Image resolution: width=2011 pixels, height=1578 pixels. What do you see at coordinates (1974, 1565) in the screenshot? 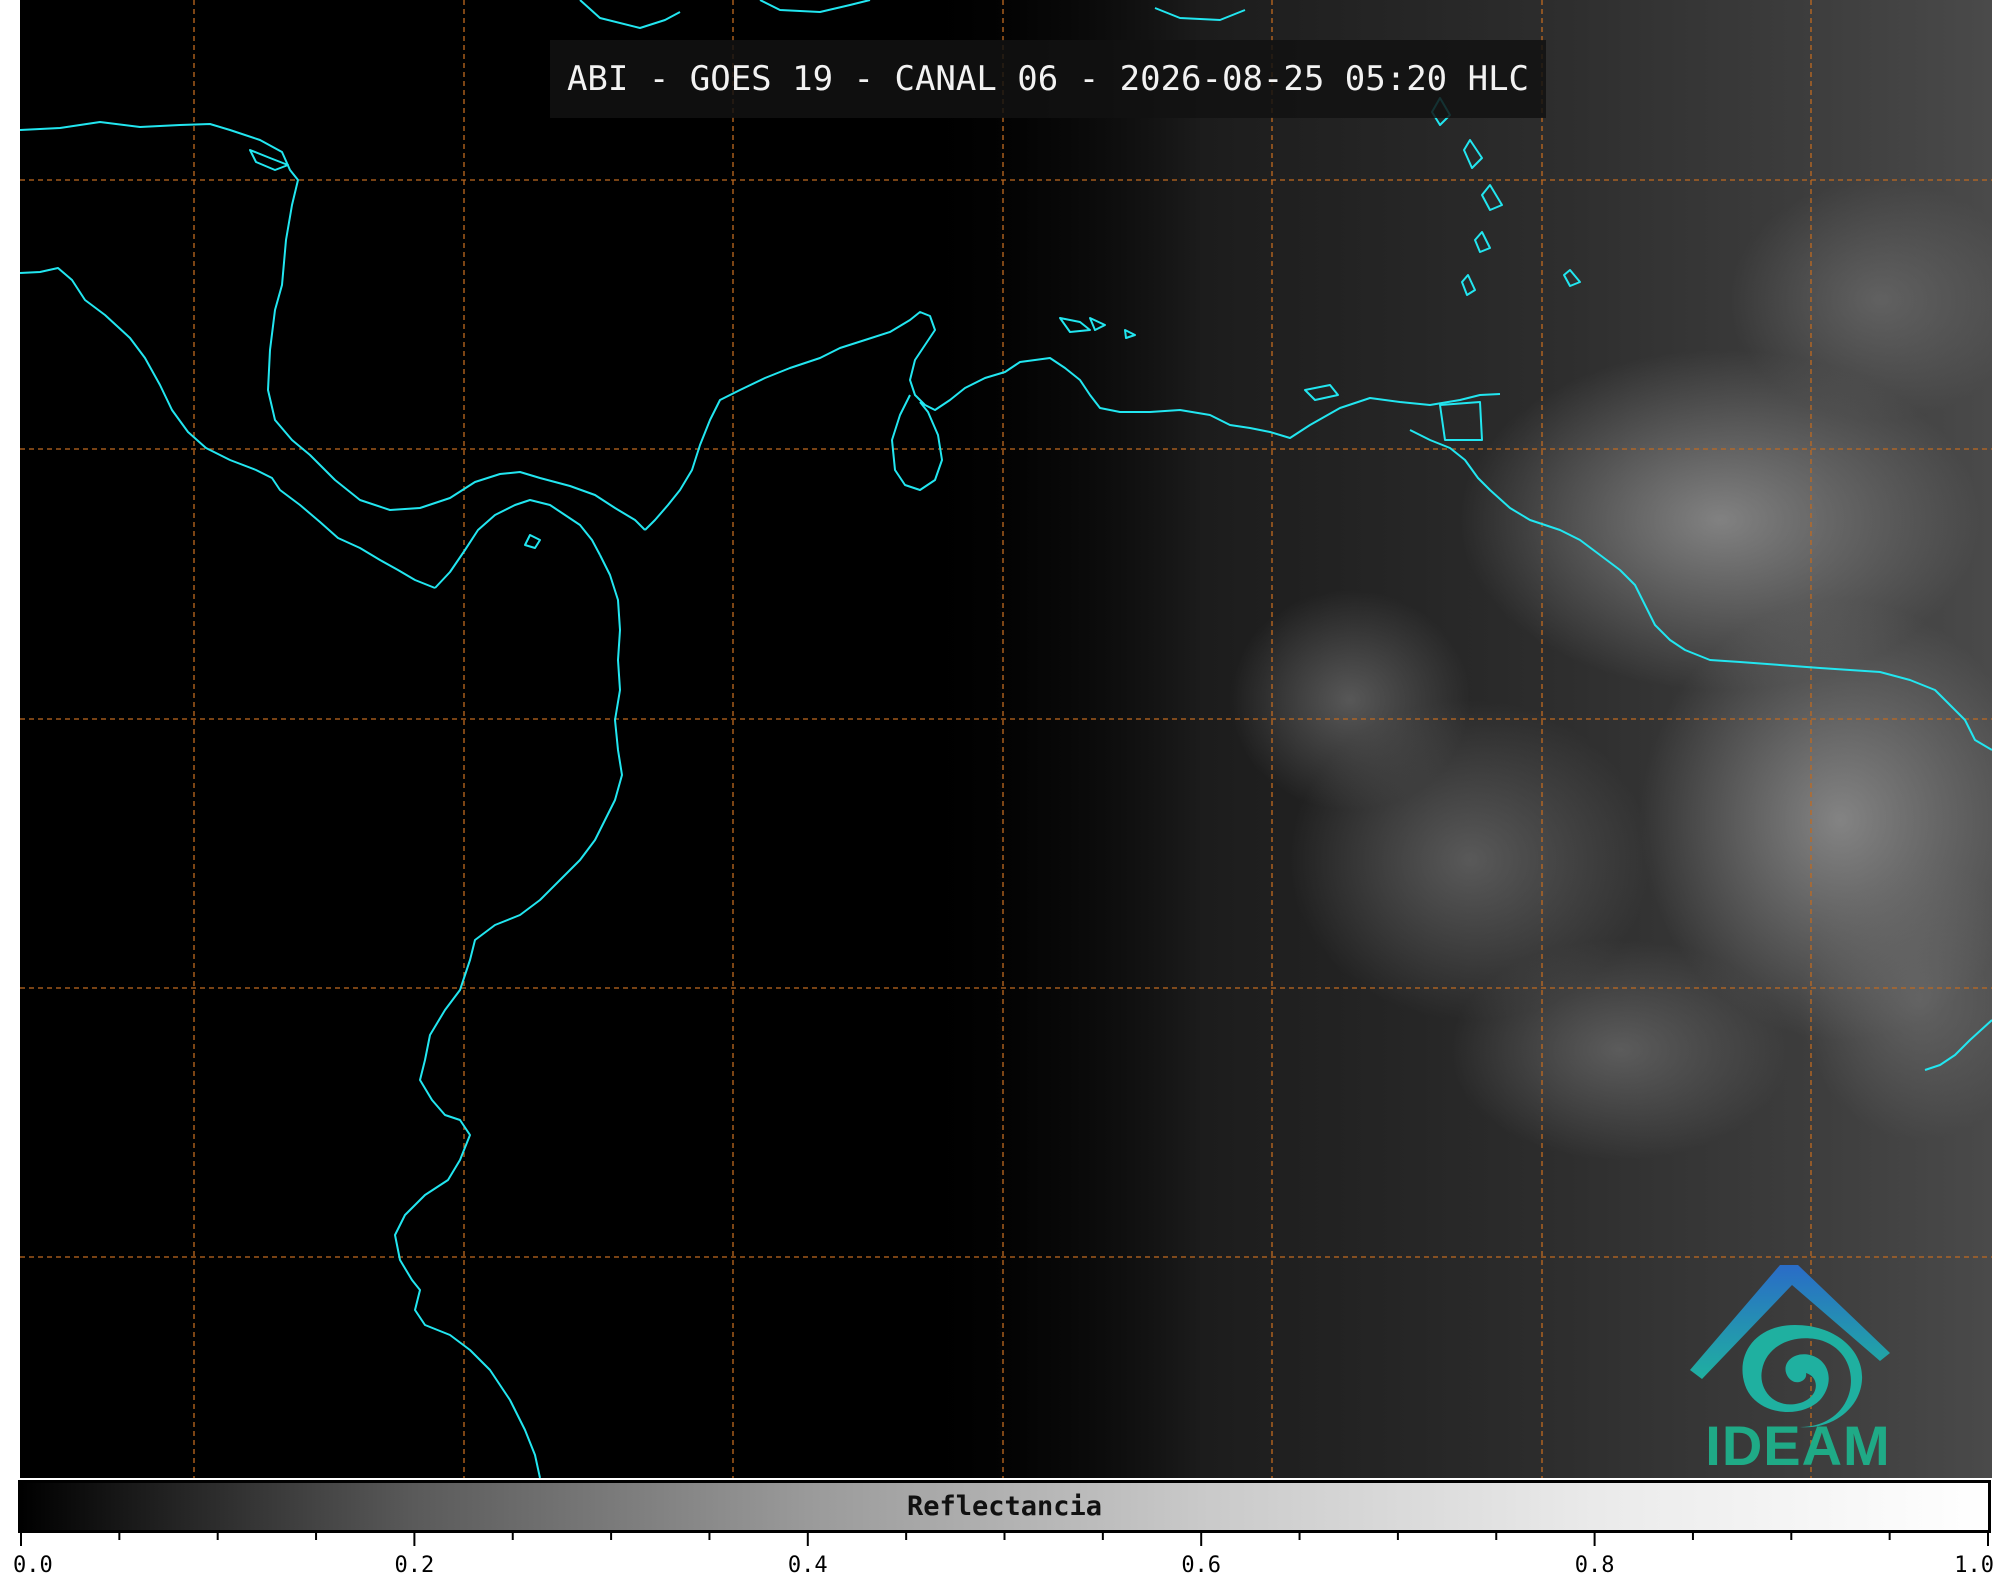
I see `colorbar-tick-label: 1.0` at bounding box center [1974, 1565].